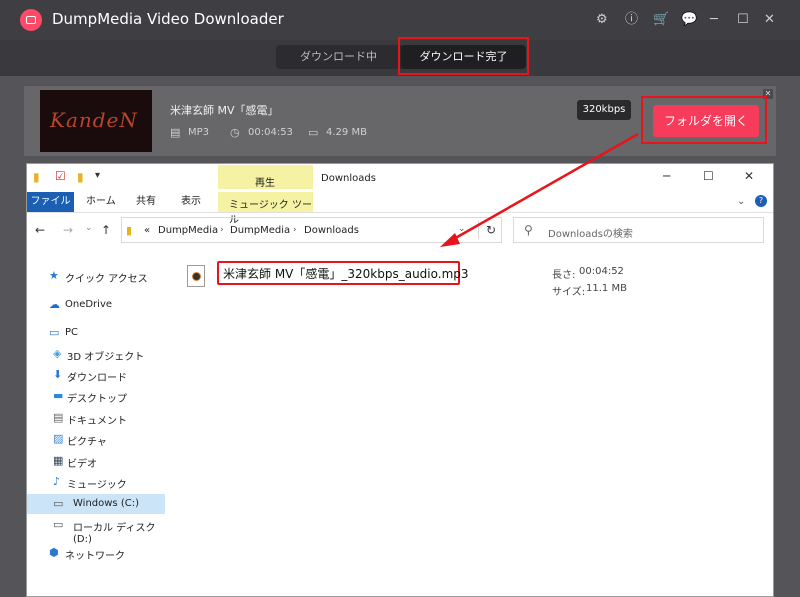 The image size is (800, 597). I want to click on star-icon: ★, so click(54, 275).